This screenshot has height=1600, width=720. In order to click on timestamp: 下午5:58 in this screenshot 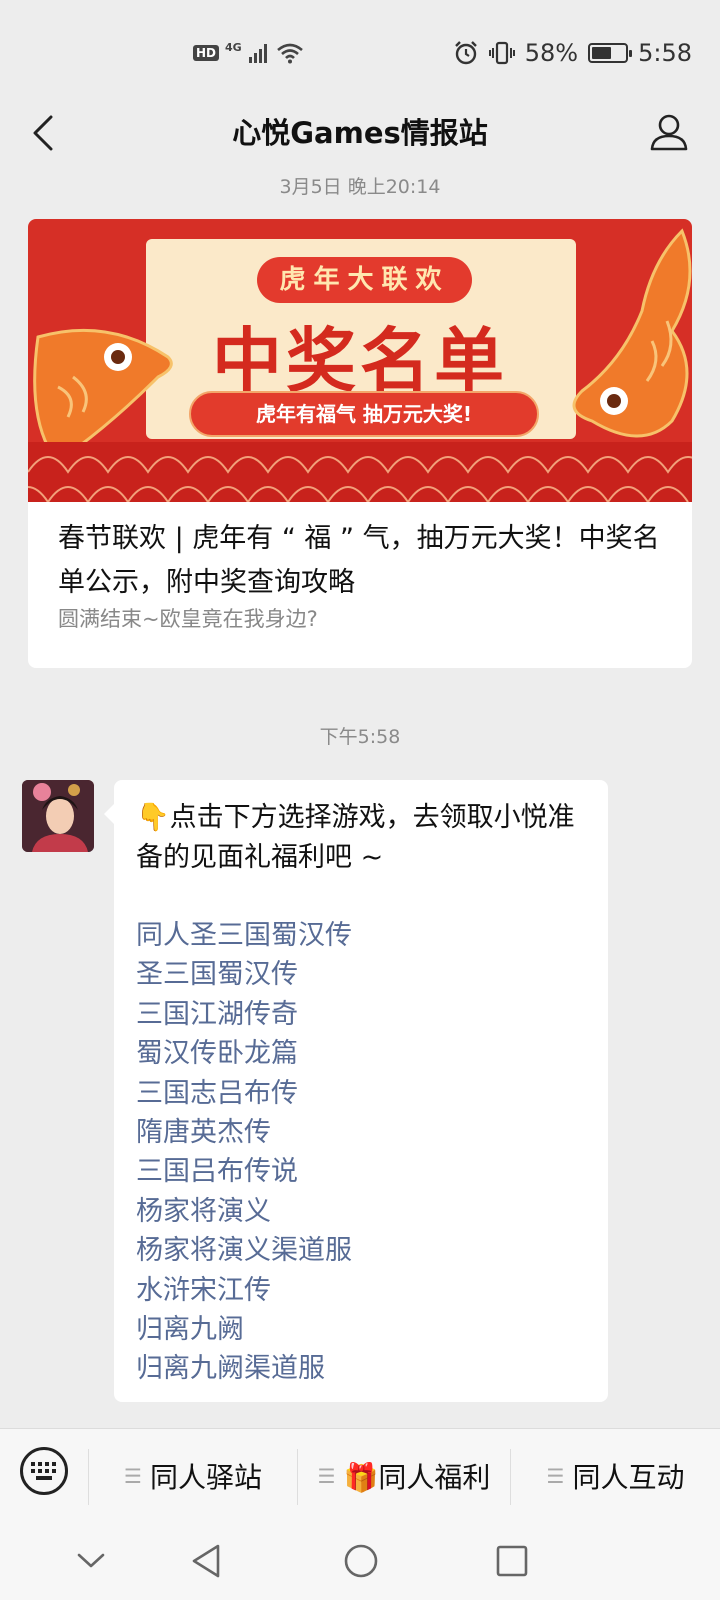, I will do `click(360, 737)`.